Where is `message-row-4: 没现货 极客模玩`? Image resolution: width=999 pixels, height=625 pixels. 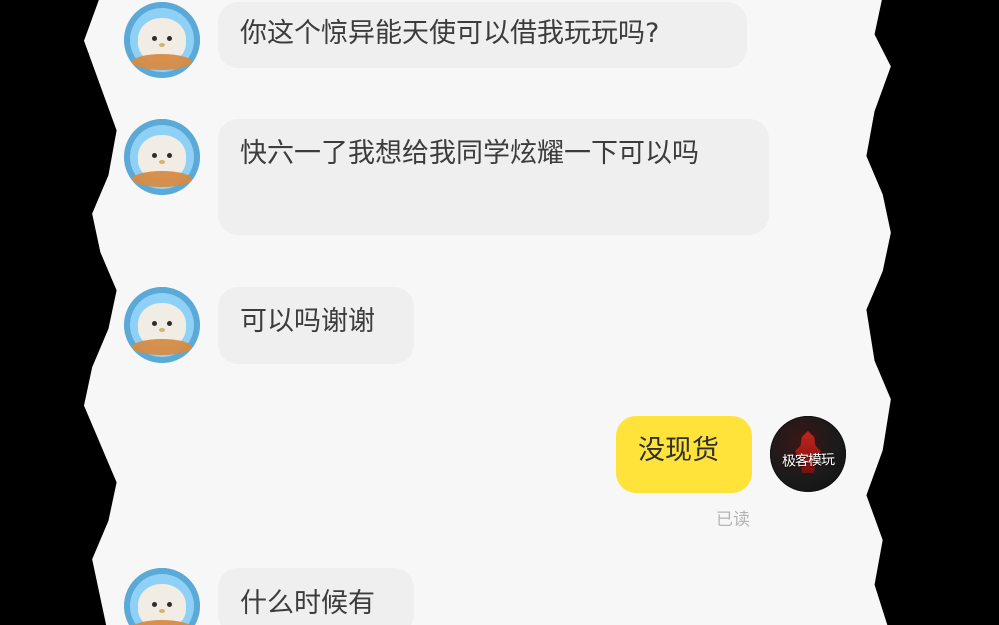 message-row-4: 没现货 极客模玩 is located at coordinates (731, 454).